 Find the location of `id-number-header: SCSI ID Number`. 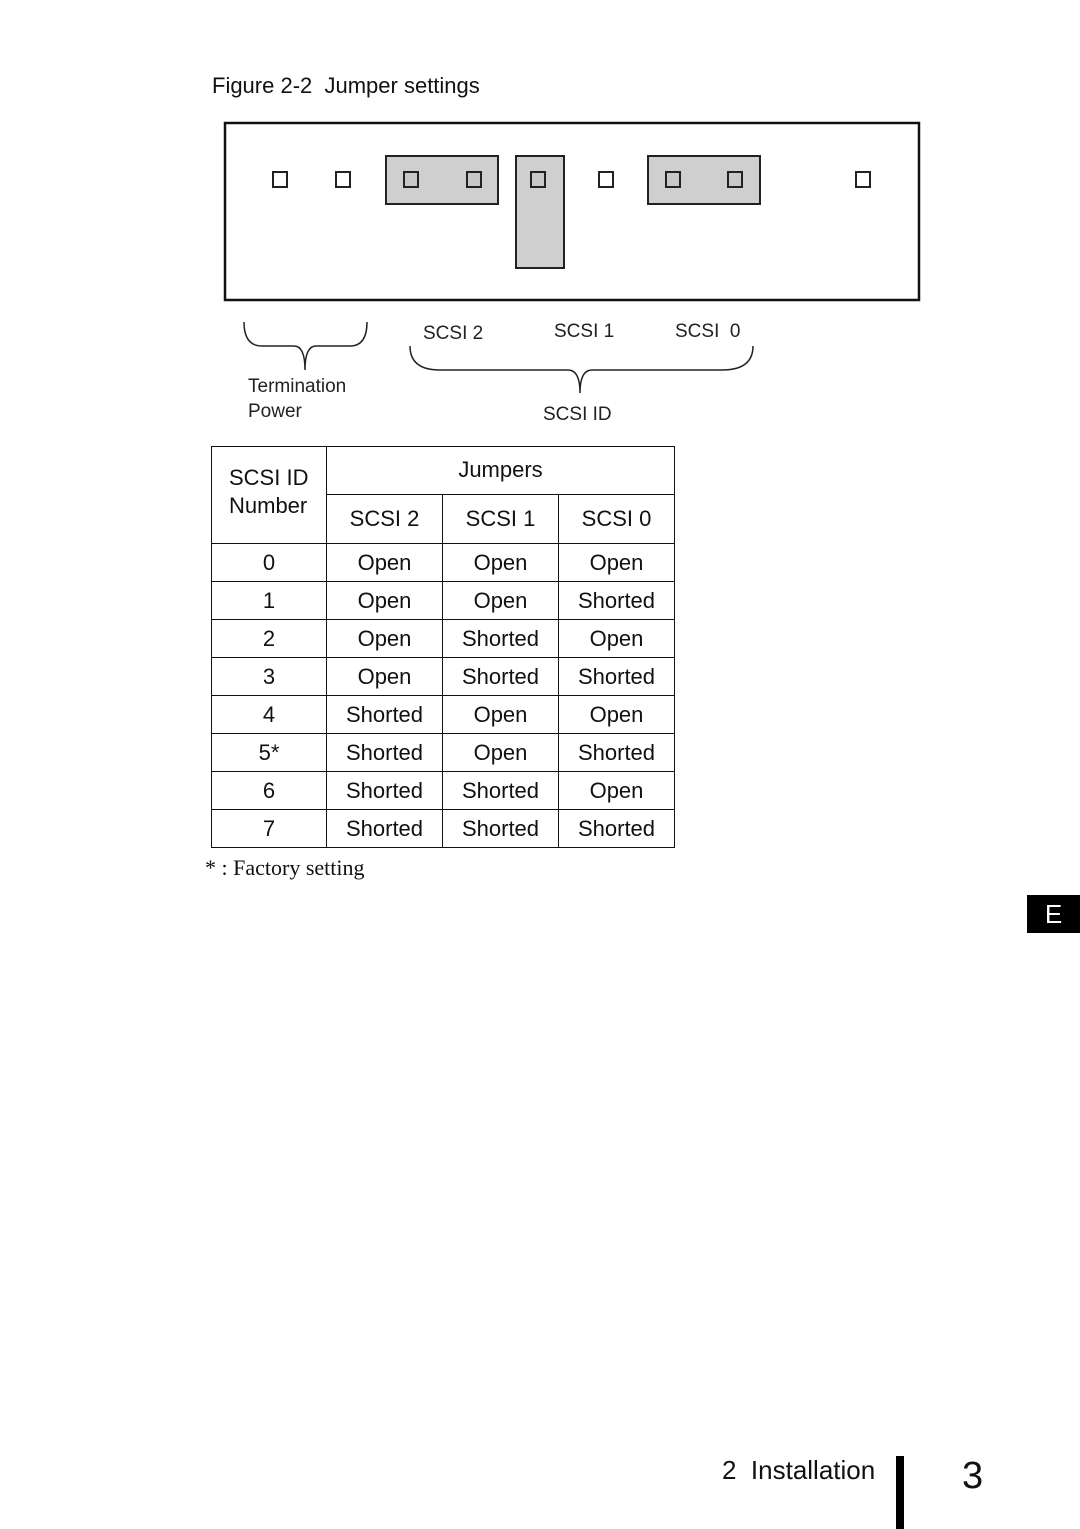

id-number-header: SCSI ID Number is located at coordinates (269, 495).